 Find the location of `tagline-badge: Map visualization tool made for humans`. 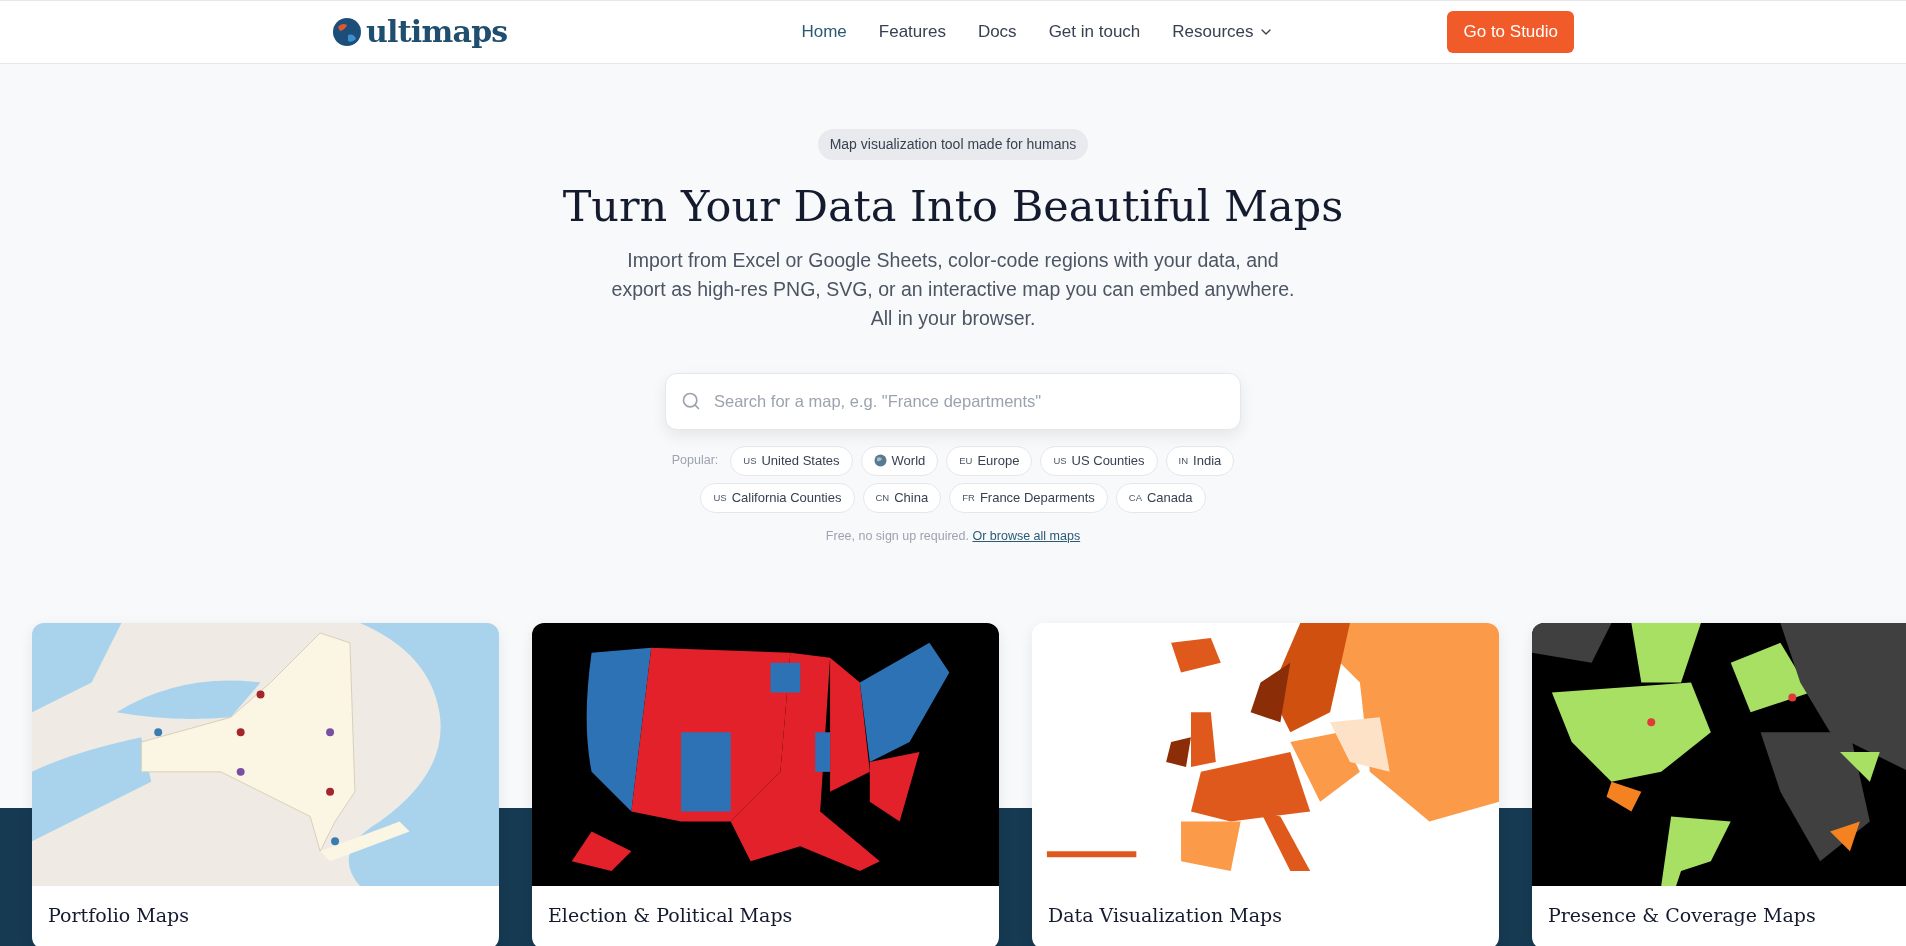

tagline-badge: Map visualization tool made for humans is located at coordinates (953, 144).